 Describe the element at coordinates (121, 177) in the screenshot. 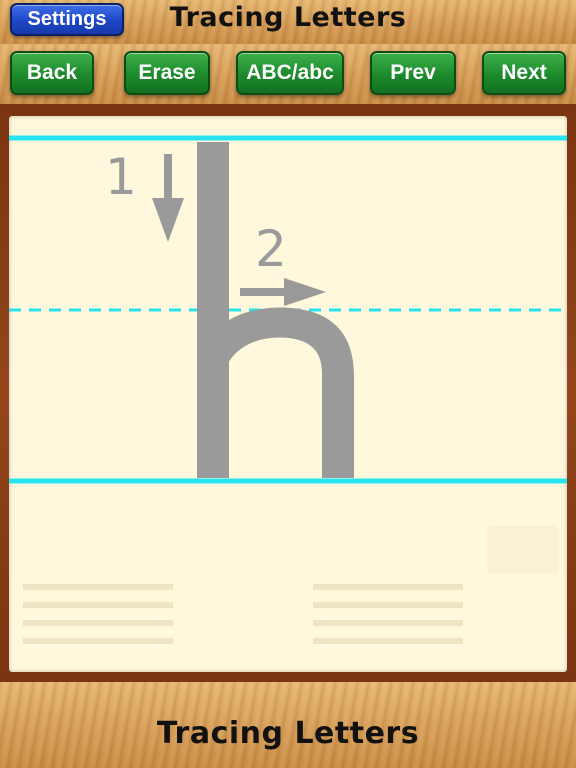

I see `stroke-1-number: 1` at that location.